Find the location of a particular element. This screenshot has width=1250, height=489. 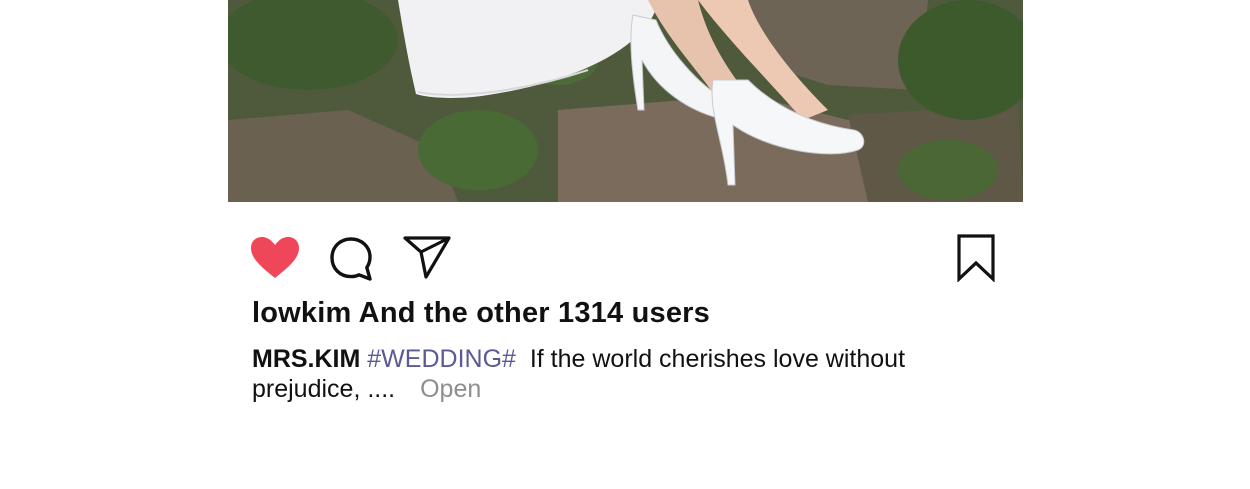

likes-count: lowkim And the other 1314 users is located at coordinates (481, 313).